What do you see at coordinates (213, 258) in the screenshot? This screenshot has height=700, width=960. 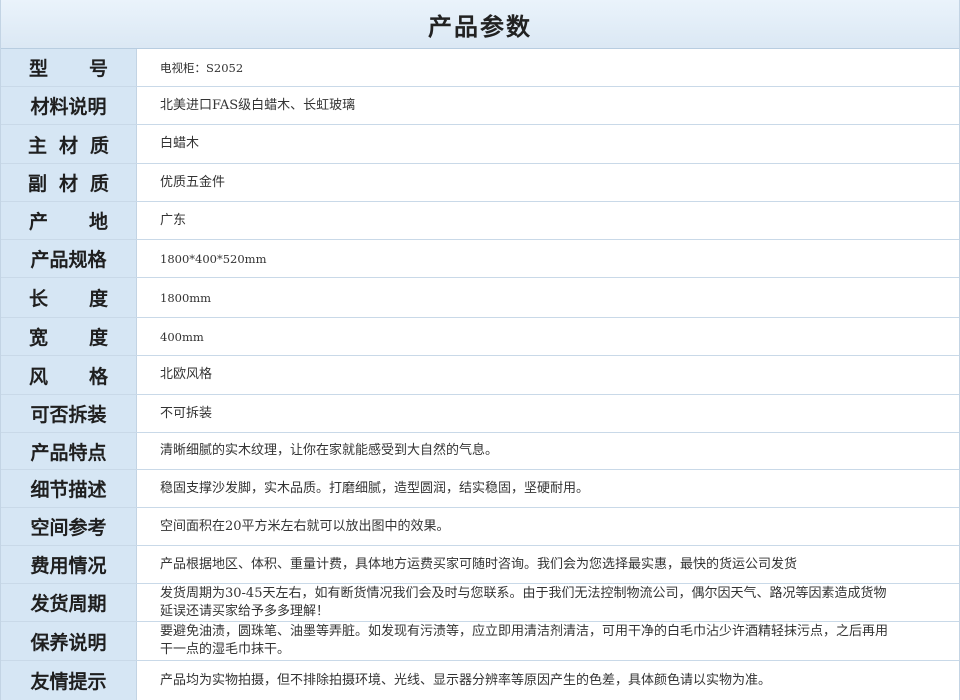 I see `param-value: 1800*400*520mm` at bounding box center [213, 258].